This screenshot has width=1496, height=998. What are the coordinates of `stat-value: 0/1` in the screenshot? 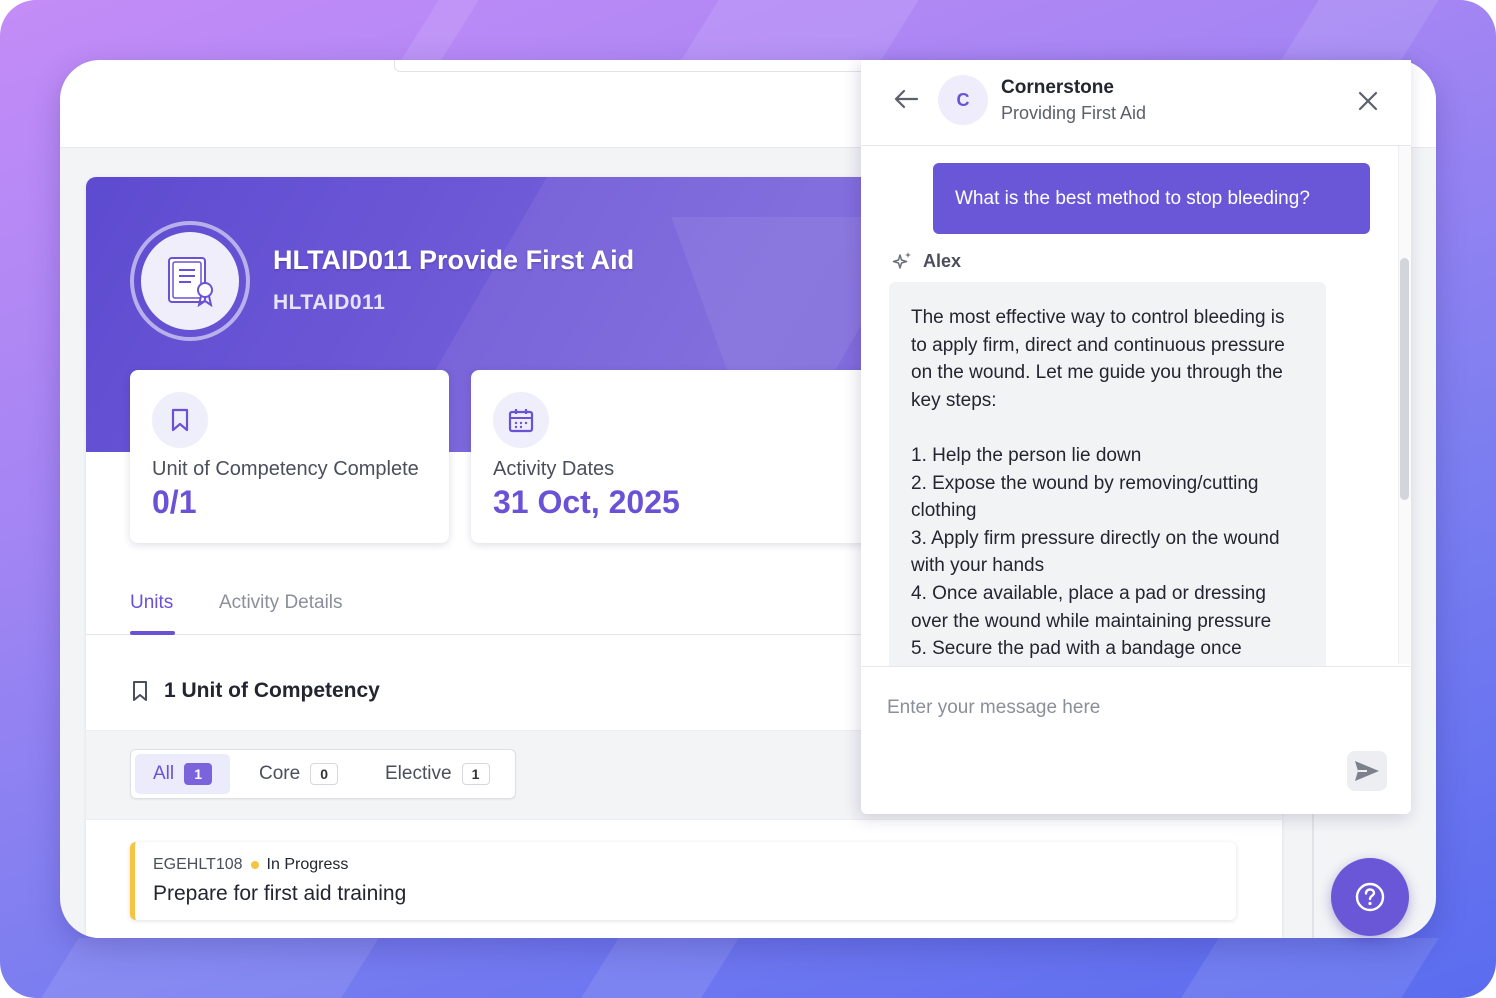 It's located at (174, 502).